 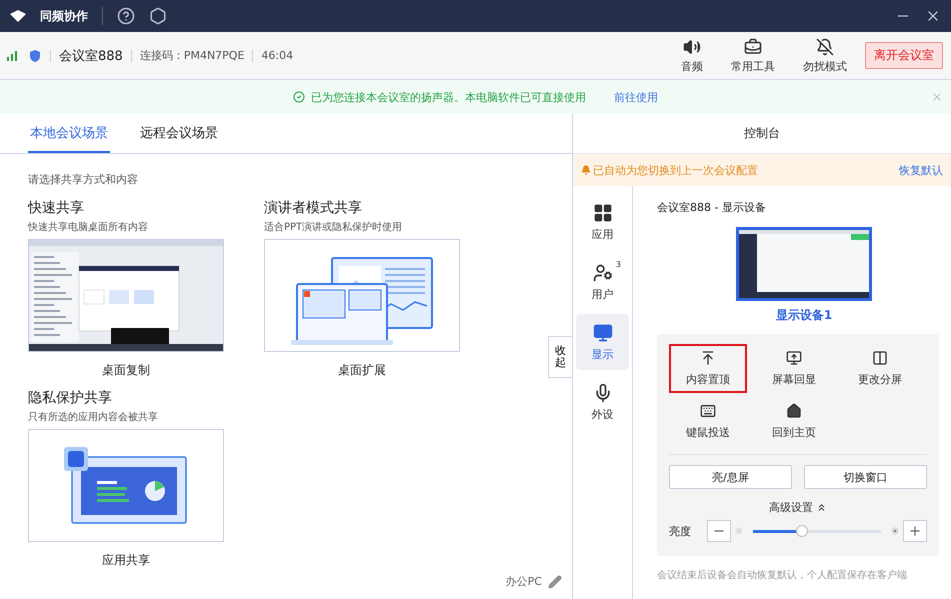 What do you see at coordinates (880, 368) in the screenshot?
I see `action-button: 更改分屏` at bounding box center [880, 368].